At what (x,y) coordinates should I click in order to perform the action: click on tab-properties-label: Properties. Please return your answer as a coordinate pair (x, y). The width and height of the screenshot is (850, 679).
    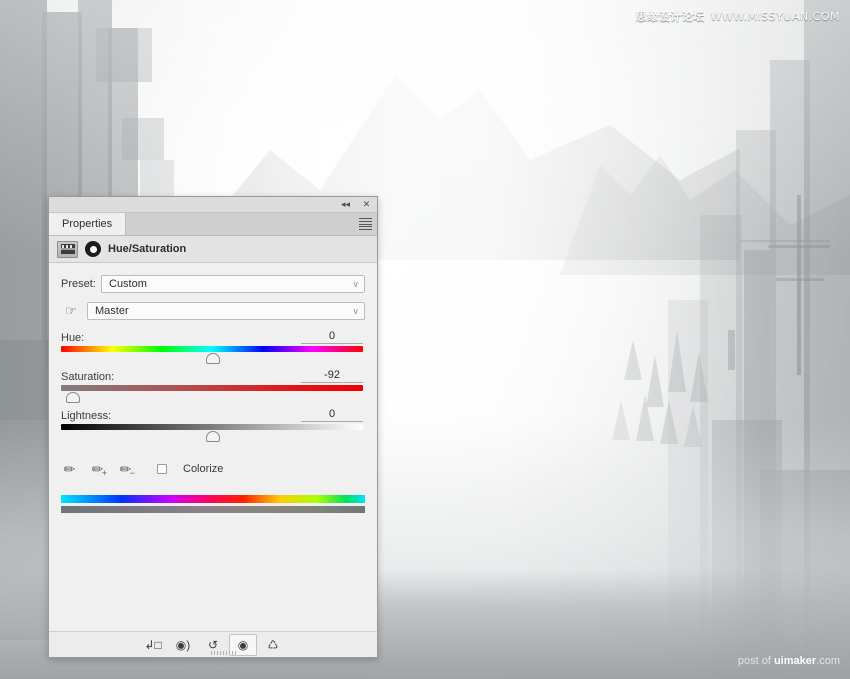
    Looking at the image, I should click on (87, 224).